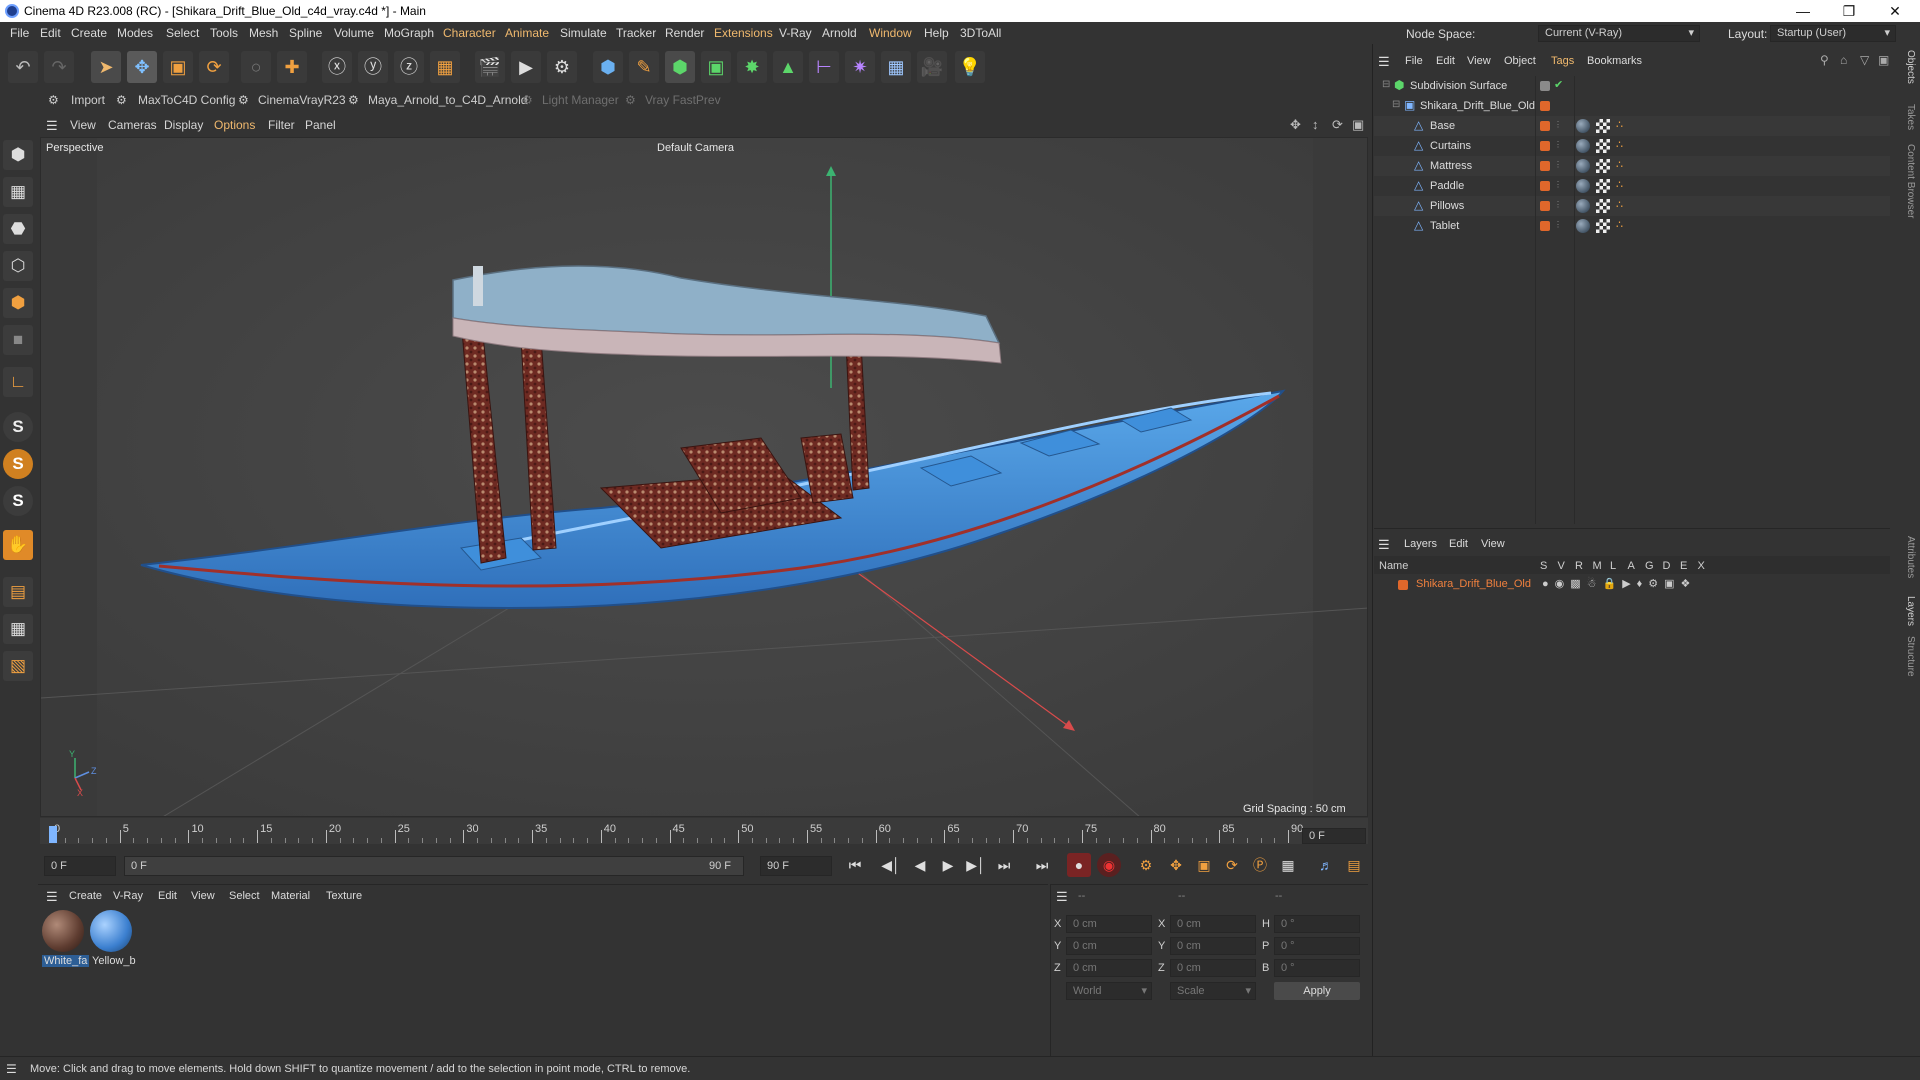 This screenshot has width=1920, height=1080. I want to click on material-menu-vray: V-Ray, so click(128, 896).